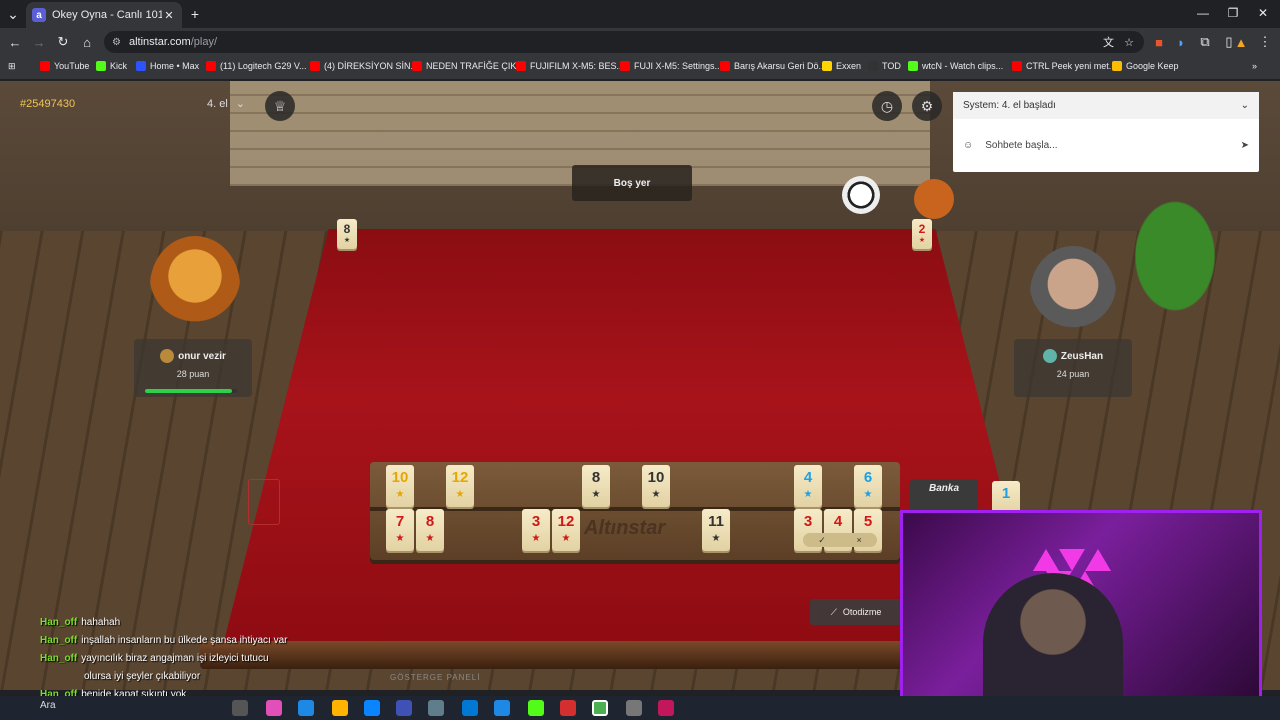 The height and width of the screenshot is (720, 1280). Describe the element at coordinates (12, 66) in the screenshot. I see `apps-icon: ⊞` at that location.